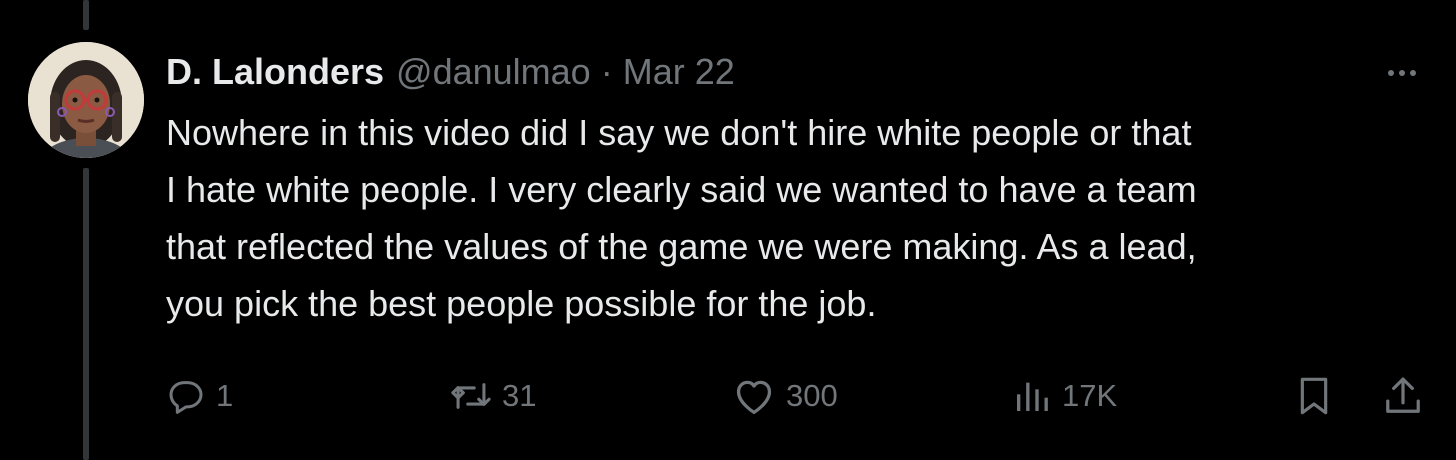 This screenshot has height=460, width=1456. Describe the element at coordinates (493, 72) in the screenshot. I see `author-handle: @danulmao` at that location.